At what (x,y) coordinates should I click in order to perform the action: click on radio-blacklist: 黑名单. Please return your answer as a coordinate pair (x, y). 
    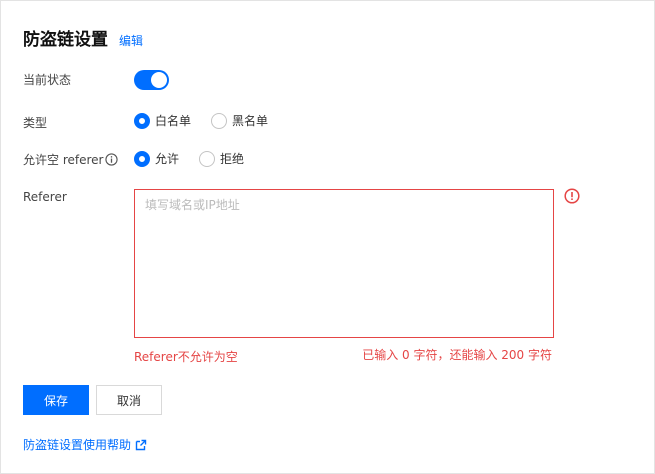
    Looking at the image, I should click on (239, 120).